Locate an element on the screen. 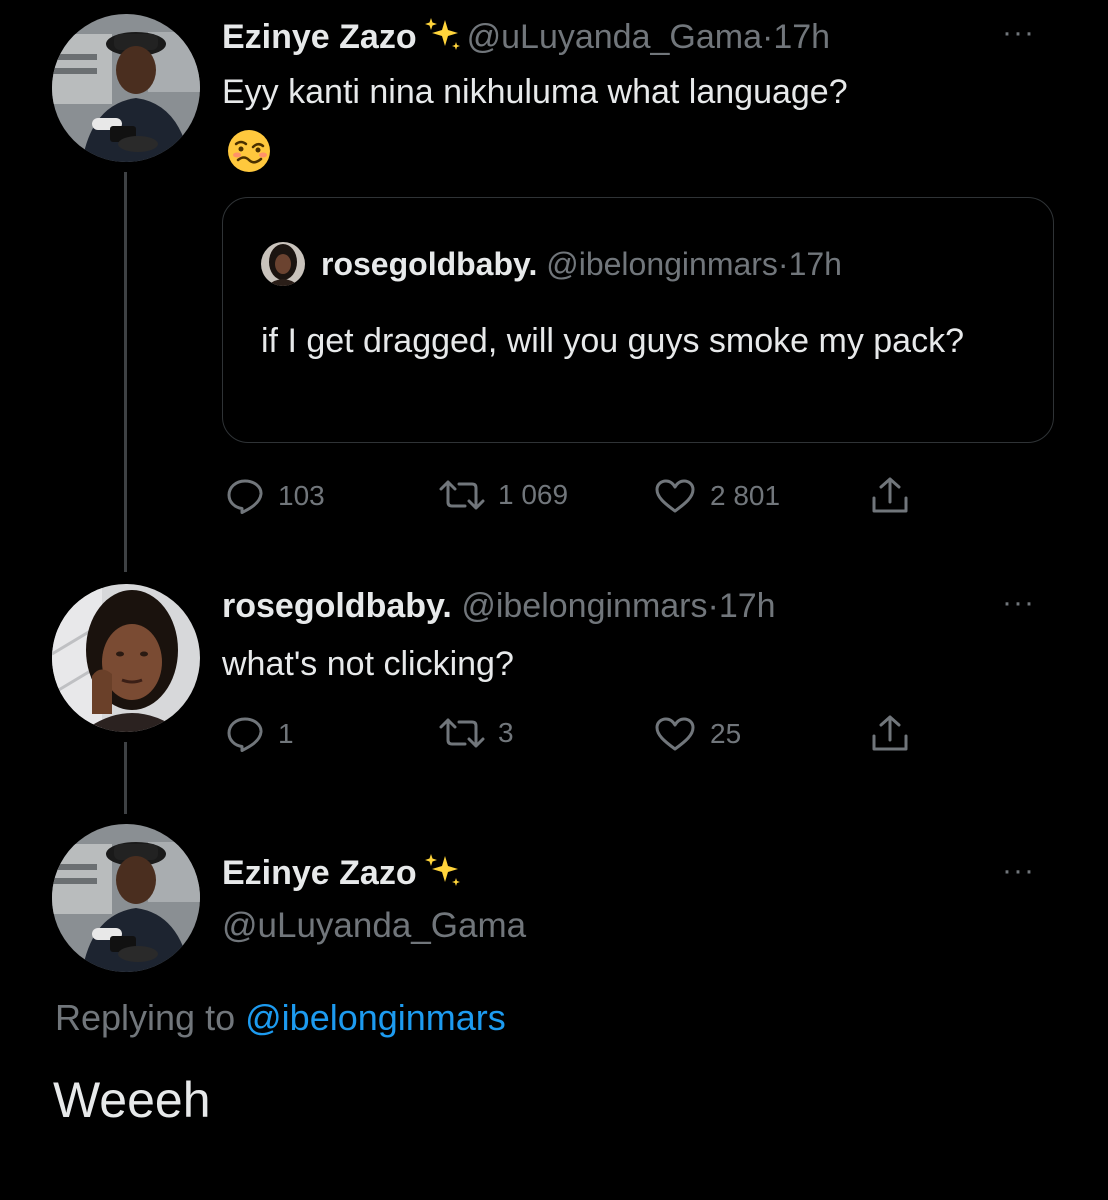 This screenshot has height=1200, width=1108. tweet-header: Ezinye Zazo @uLuyanda_Gama·17h is located at coordinates (526, 38).